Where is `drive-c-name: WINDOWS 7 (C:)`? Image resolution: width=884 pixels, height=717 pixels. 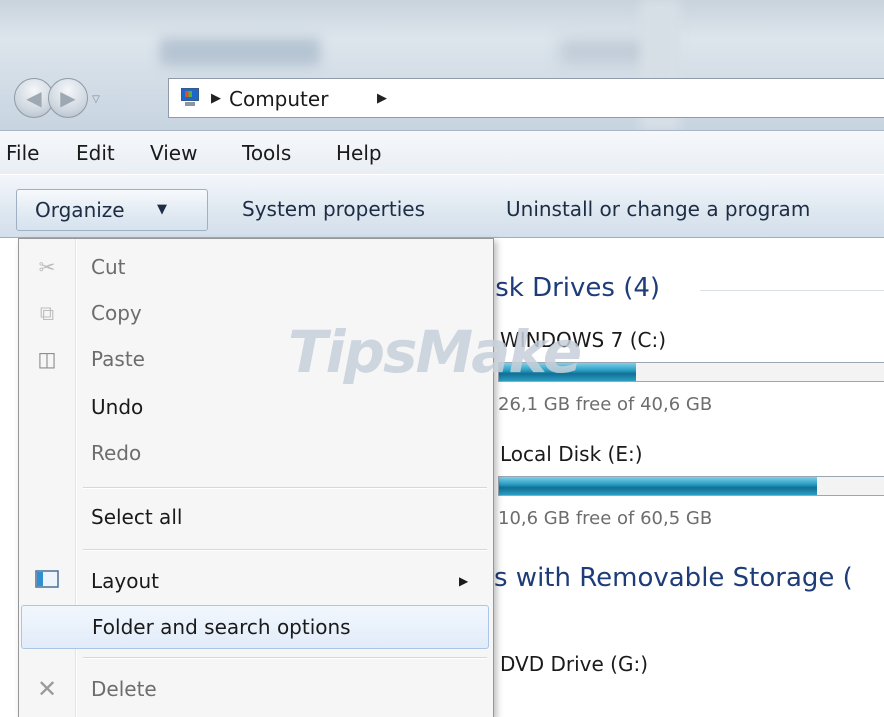
drive-c-name: WINDOWS 7 (C:) is located at coordinates (583, 340).